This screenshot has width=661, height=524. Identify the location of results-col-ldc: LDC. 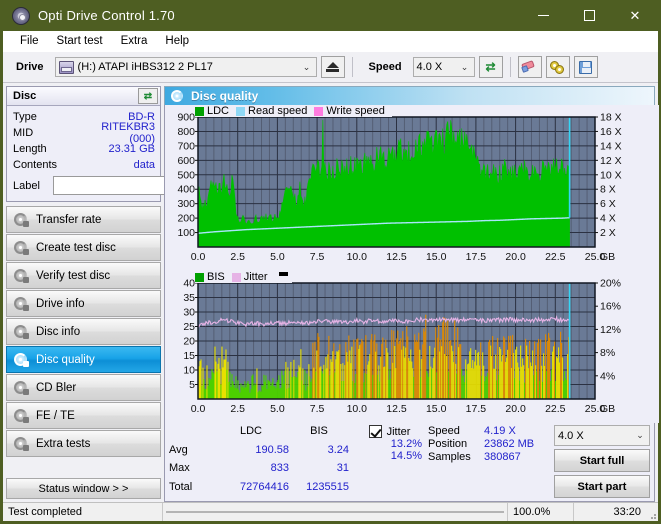
(250, 431).